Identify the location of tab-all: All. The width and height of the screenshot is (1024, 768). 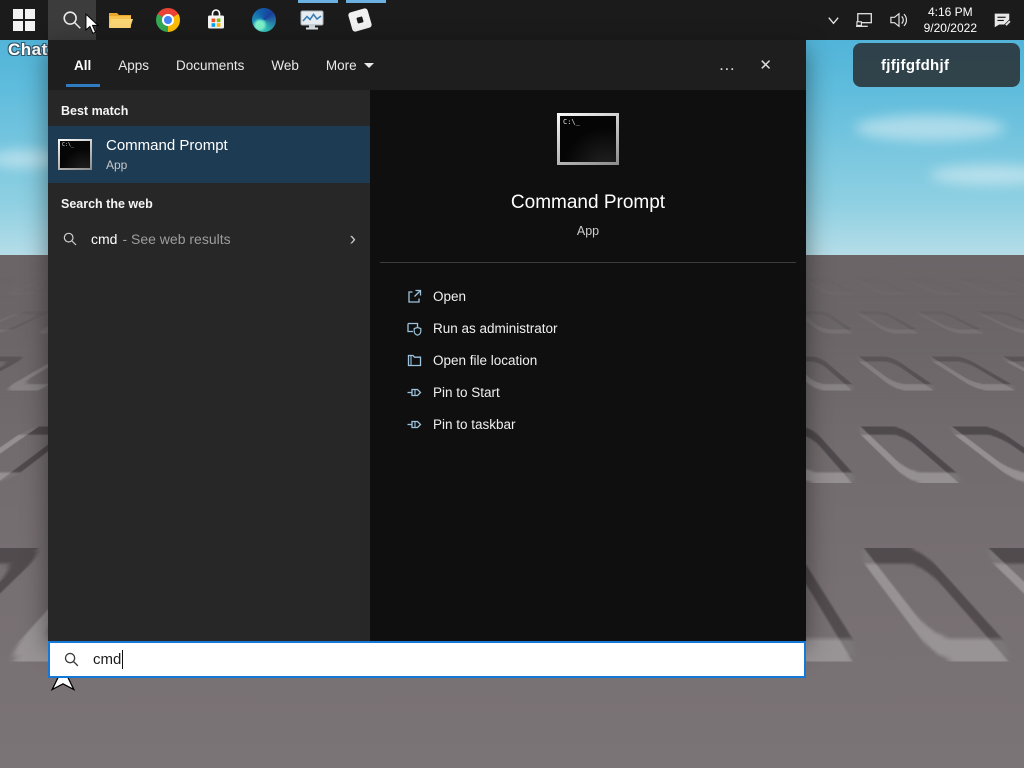
(82, 65).